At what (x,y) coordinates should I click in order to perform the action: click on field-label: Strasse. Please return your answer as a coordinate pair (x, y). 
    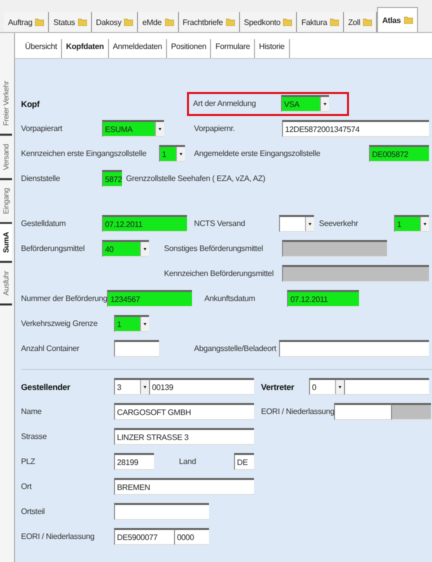
    Looking at the image, I should click on (34, 436).